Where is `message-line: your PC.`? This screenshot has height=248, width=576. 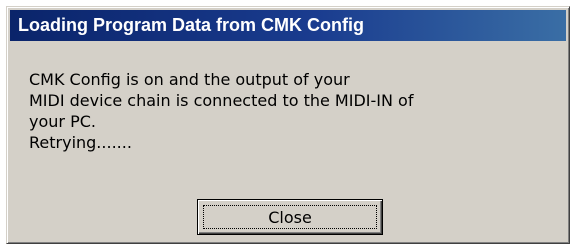
message-line: your PC. is located at coordinates (62, 121).